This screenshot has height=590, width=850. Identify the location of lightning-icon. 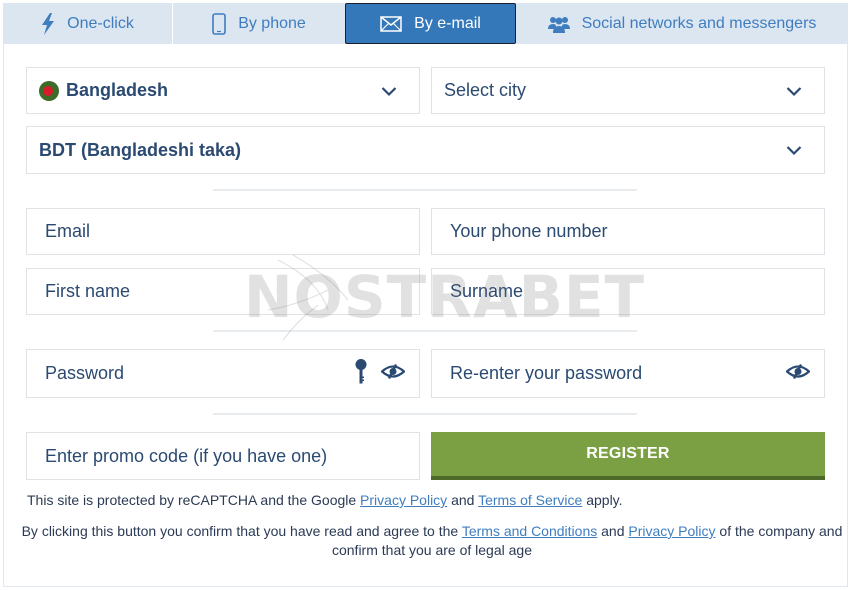
(48, 23).